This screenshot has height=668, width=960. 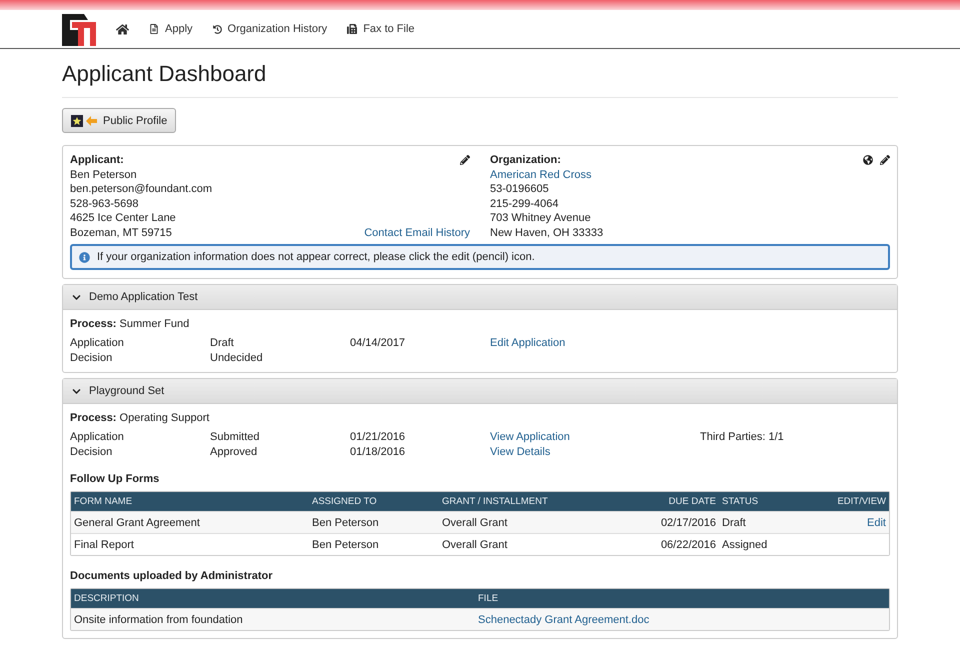 I want to click on date-text: 04/14/2017, so click(x=378, y=343).